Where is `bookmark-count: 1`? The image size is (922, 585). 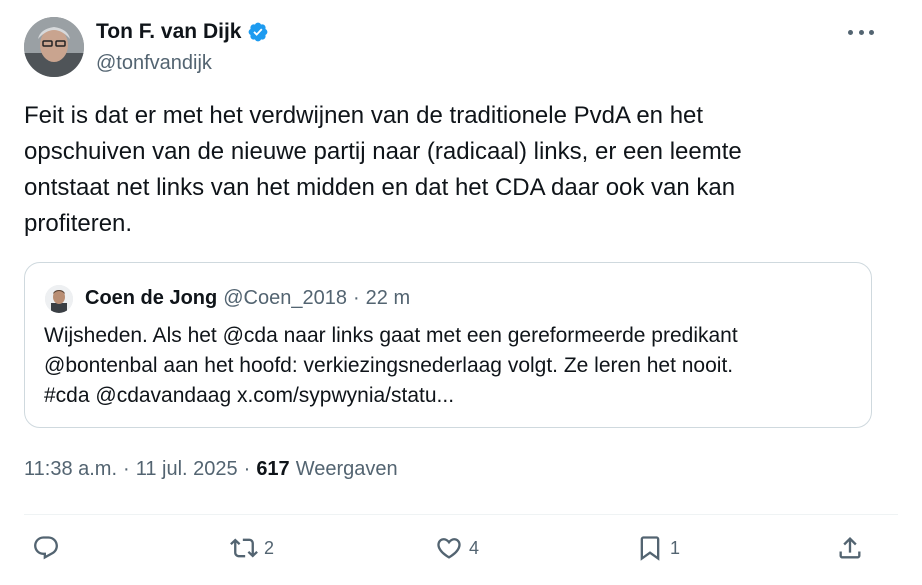
bookmark-count: 1 is located at coordinates (675, 547).